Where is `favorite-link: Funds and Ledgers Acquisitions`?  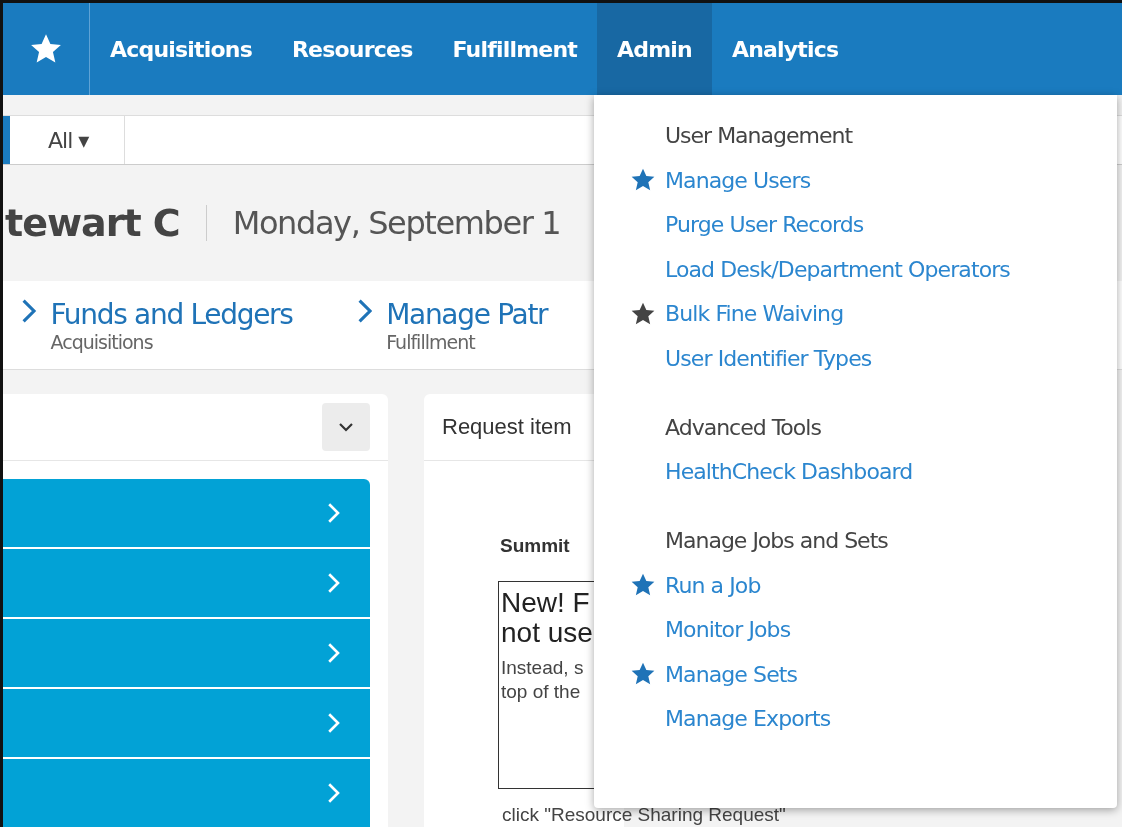 favorite-link: Funds and Ledgers Acquisitions is located at coordinates (157, 325).